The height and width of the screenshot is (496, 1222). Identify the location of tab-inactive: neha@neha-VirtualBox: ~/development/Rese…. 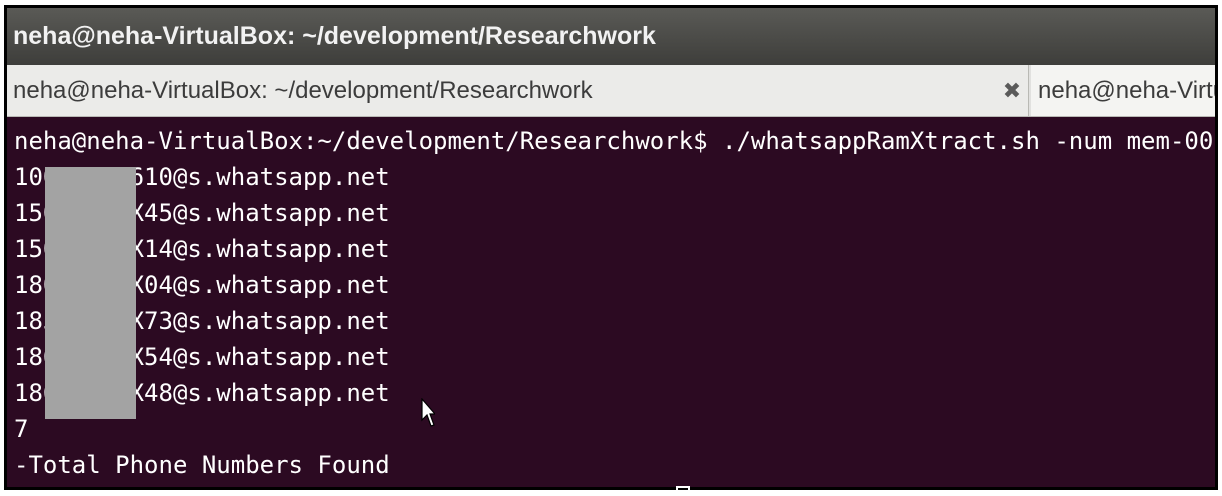
(1123, 90).